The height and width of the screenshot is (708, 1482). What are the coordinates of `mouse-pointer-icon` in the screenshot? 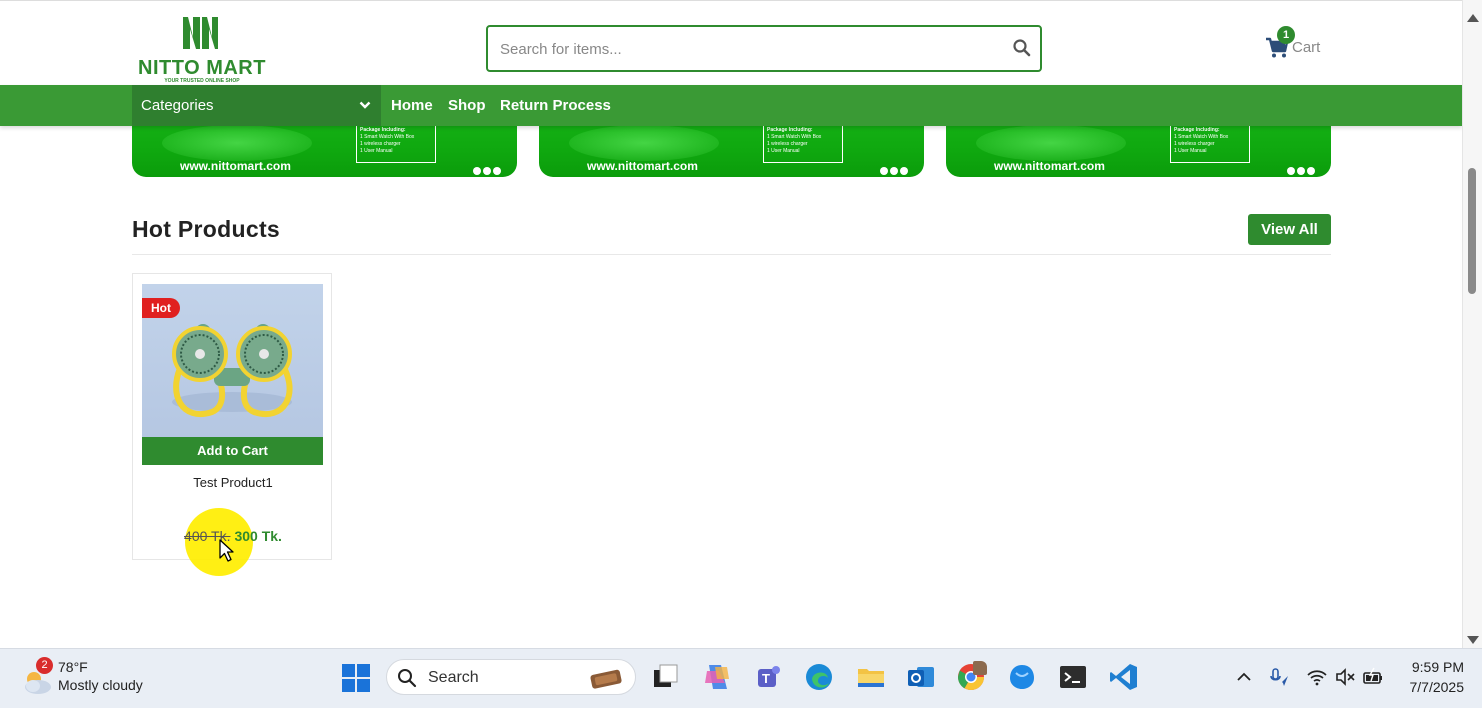 It's located at (226, 550).